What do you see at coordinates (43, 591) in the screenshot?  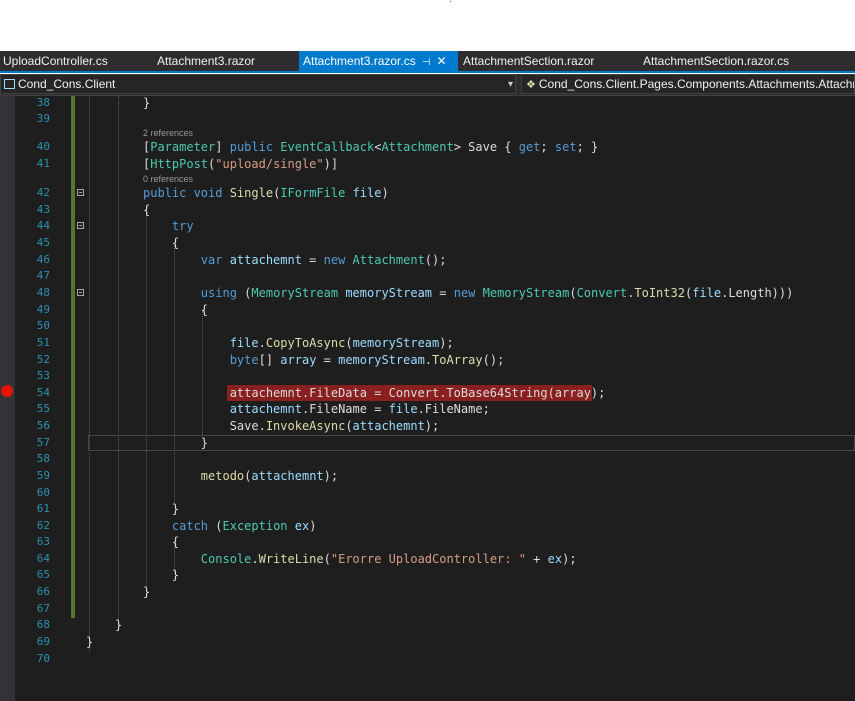 I see `line-number: 66` at bounding box center [43, 591].